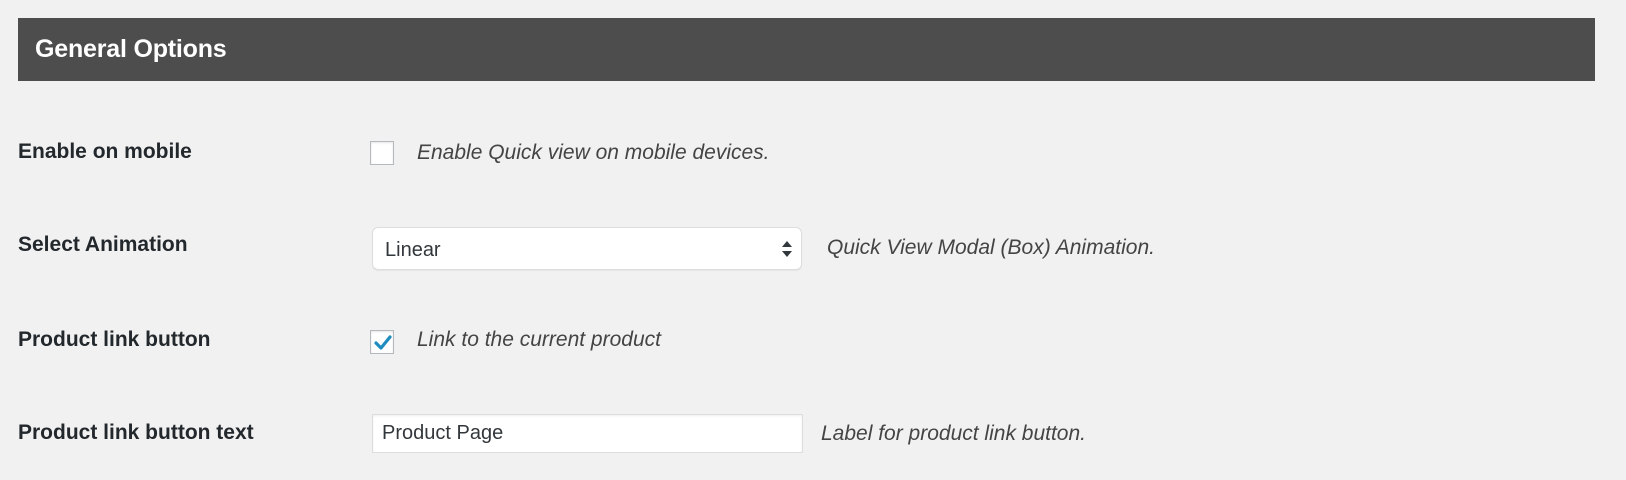 The height and width of the screenshot is (480, 1626). Describe the element at coordinates (539, 339) in the screenshot. I see `product-link-button-description: Link to the current product` at that location.